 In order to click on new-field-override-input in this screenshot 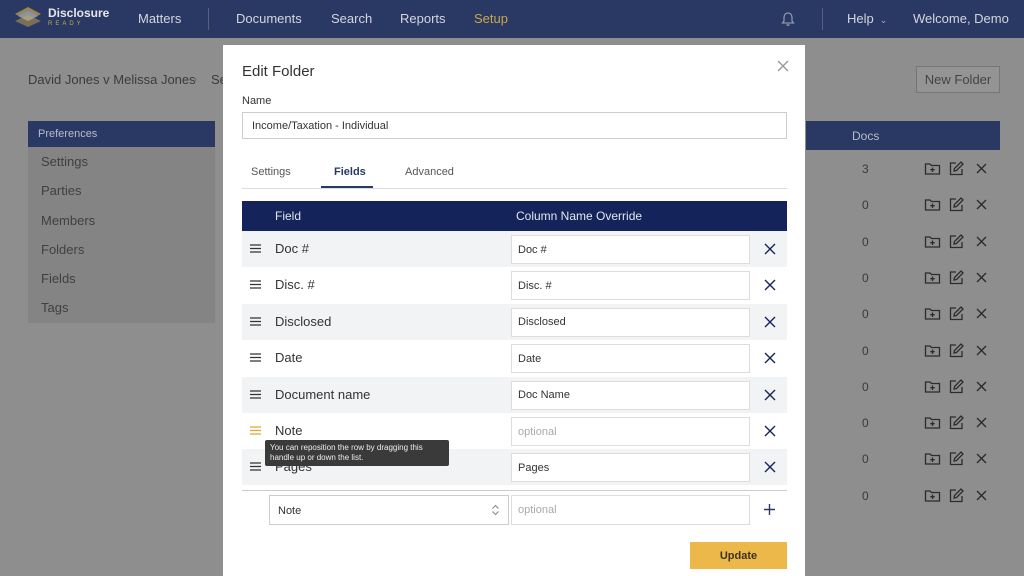, I will do `click(630, 510)`.